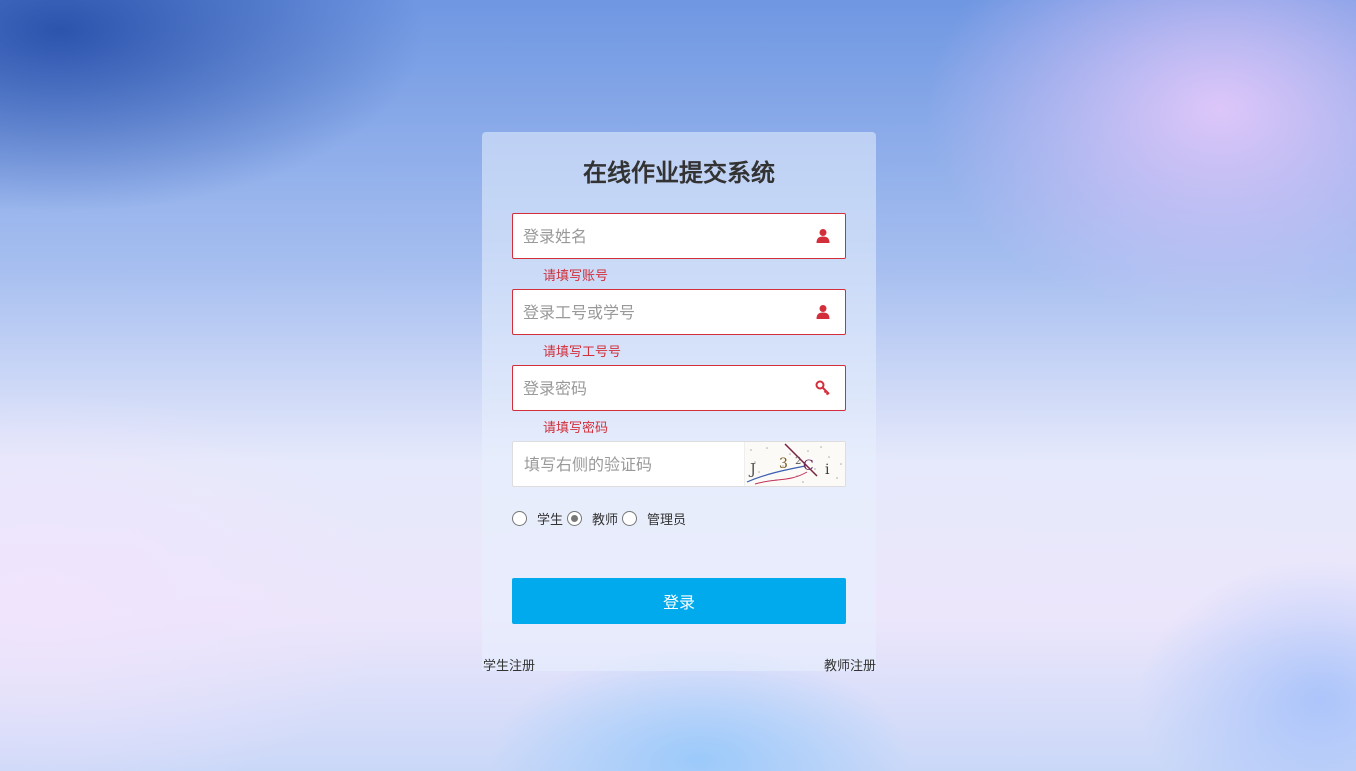 This screenshot has width=1356, height=771. Describe the element at coordinates (798, 461) in the screenshot. I see `captcha-char: 2` at that location.